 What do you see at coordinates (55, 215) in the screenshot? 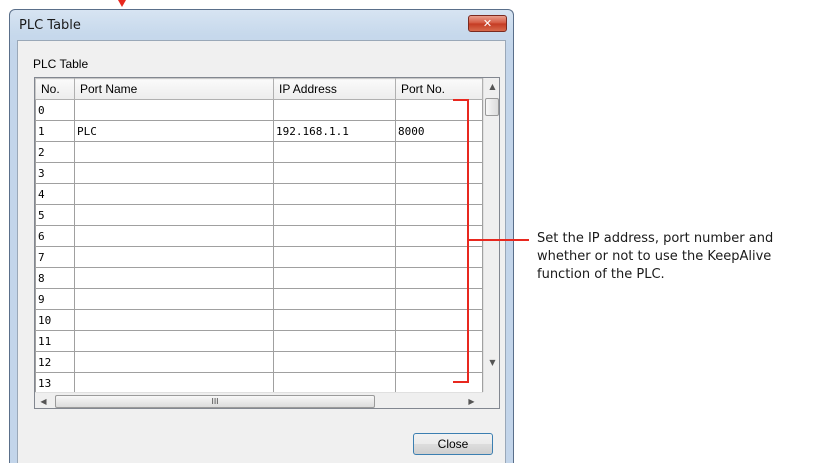
I see `cell-no: 5` at bounding box center [55, 215].